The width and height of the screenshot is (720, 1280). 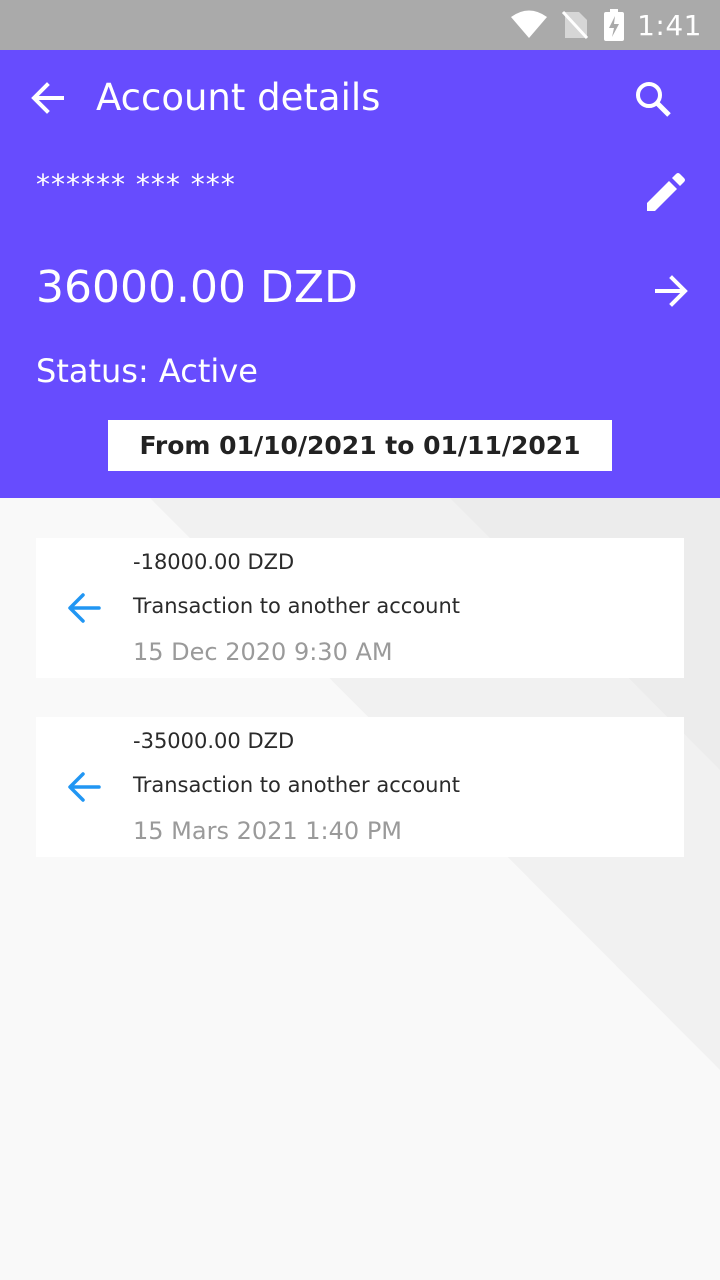 I want to click on page-title: Account details, so click(x=238, y=97).